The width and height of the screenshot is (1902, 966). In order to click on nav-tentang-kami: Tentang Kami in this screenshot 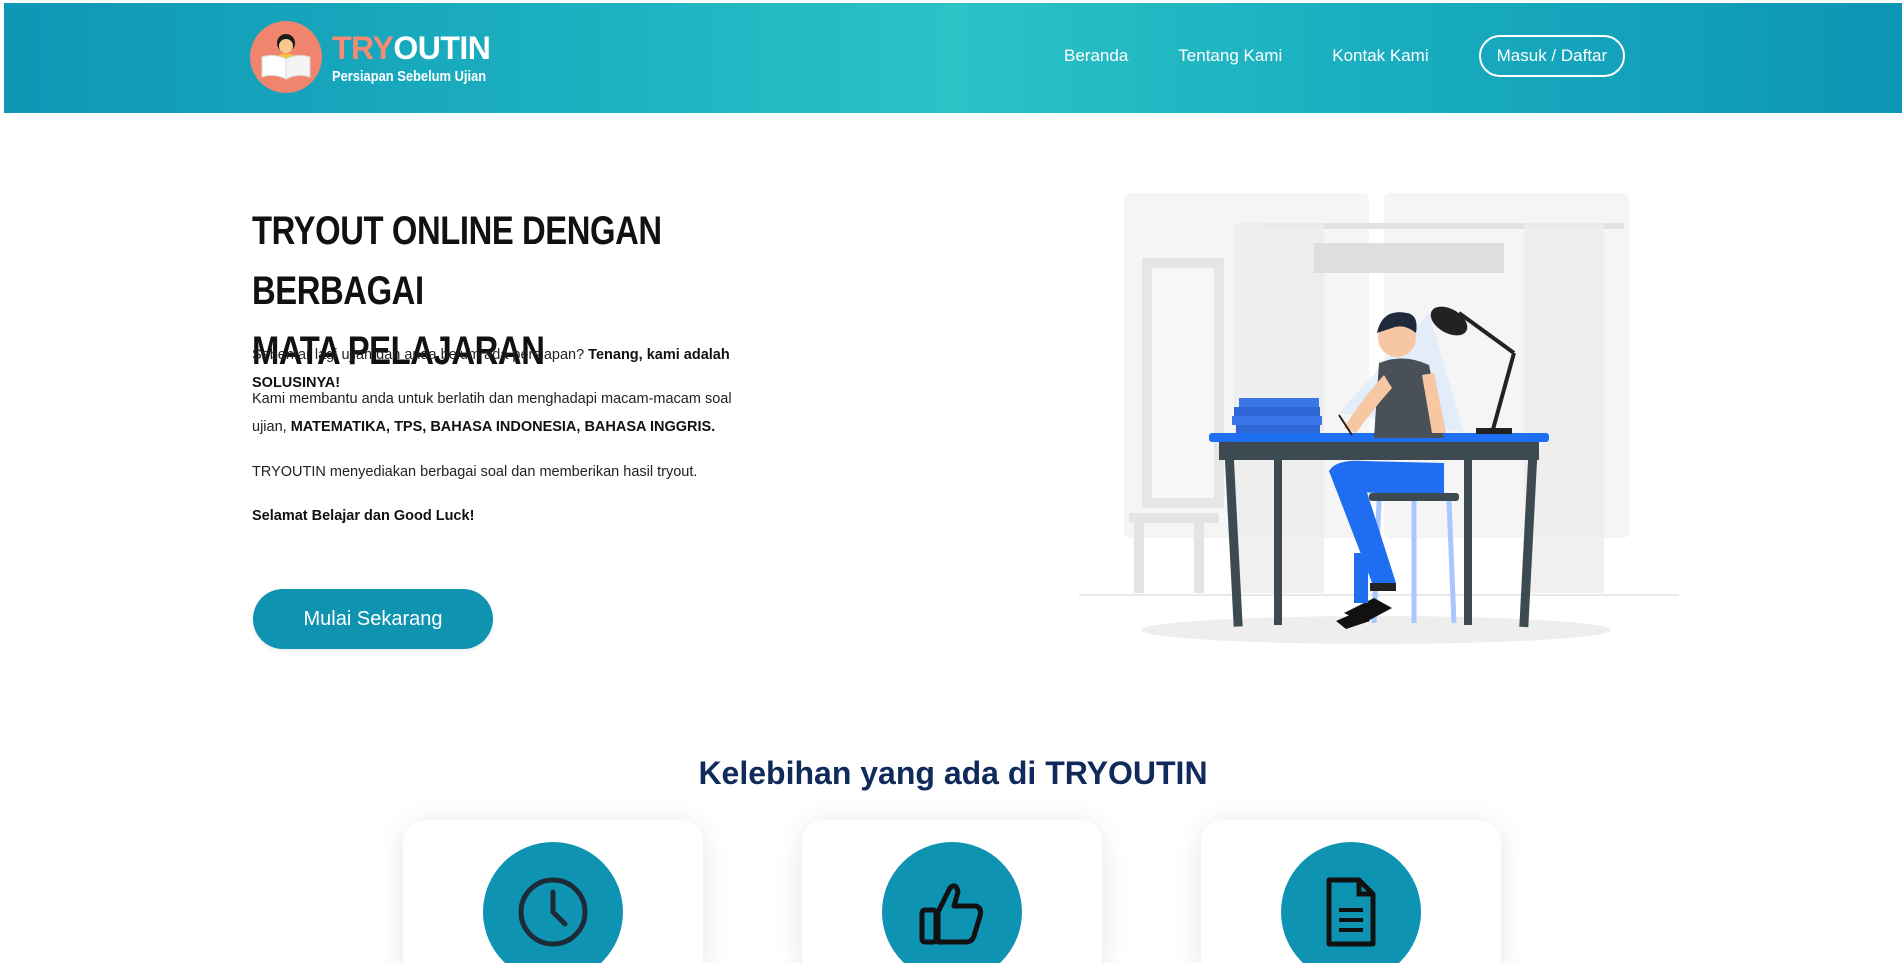, I will do `click(1230, 56)`.